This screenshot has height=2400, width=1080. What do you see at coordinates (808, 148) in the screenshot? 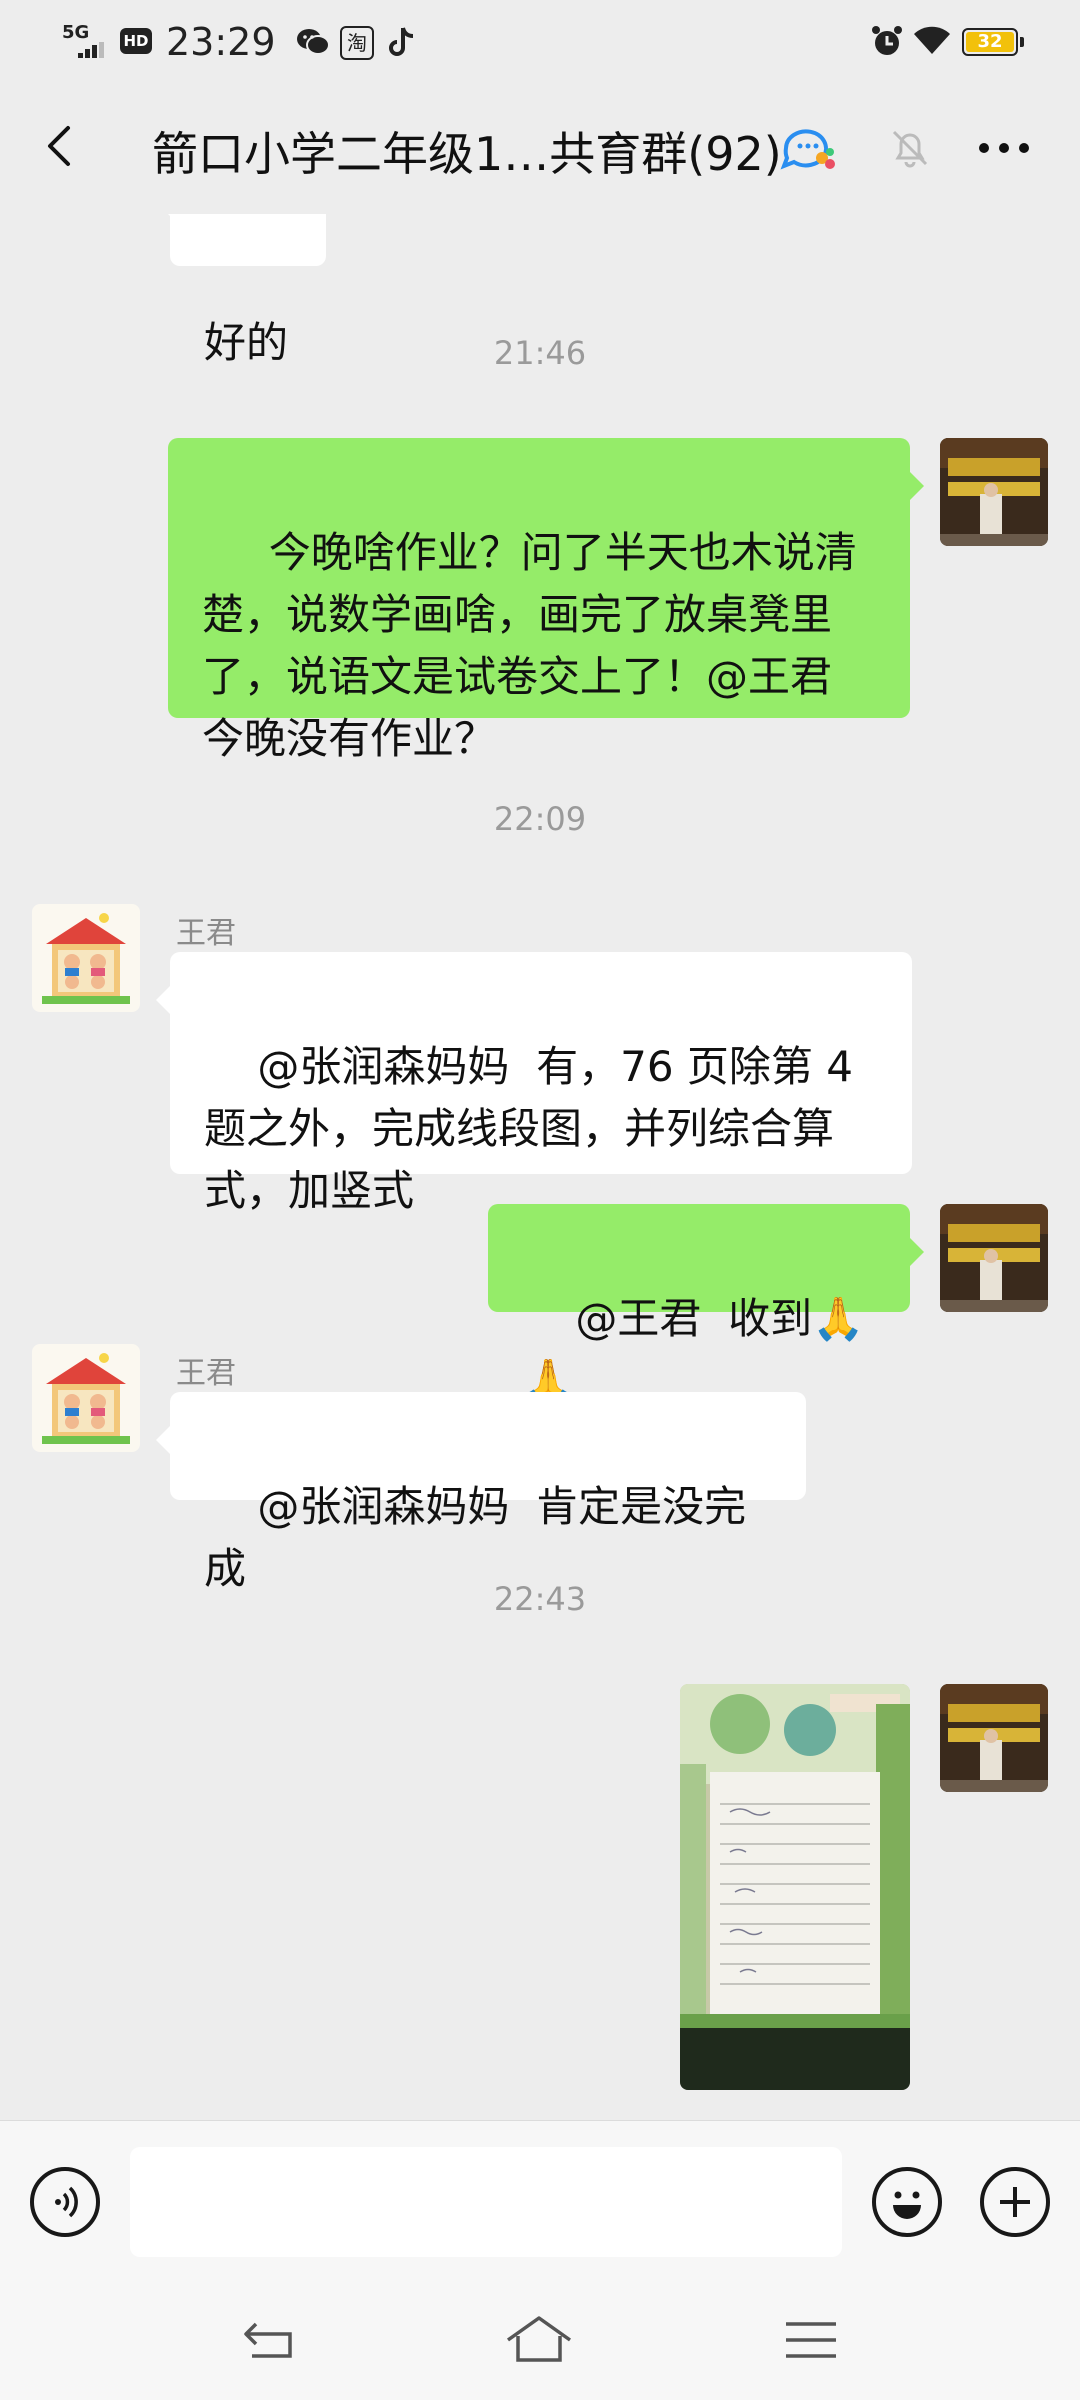
I see `group-chat-icon` at bounding box center [808, 148].